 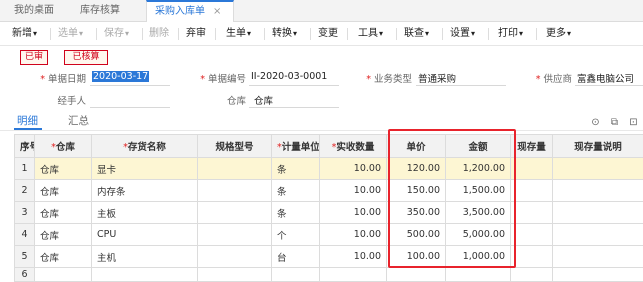 I want to click on accounted-badge: 已核算, so click(x=86, y=57).